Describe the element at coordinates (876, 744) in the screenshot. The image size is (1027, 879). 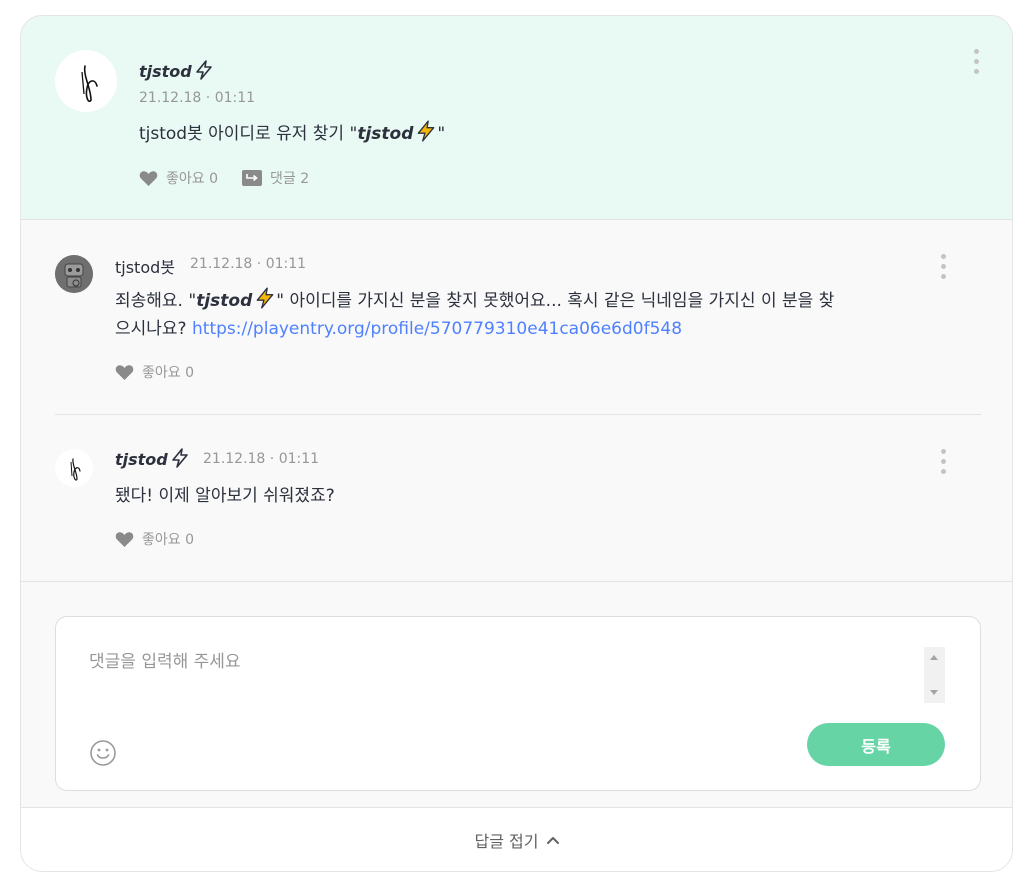
I see `submit-button: 등록` at that location.